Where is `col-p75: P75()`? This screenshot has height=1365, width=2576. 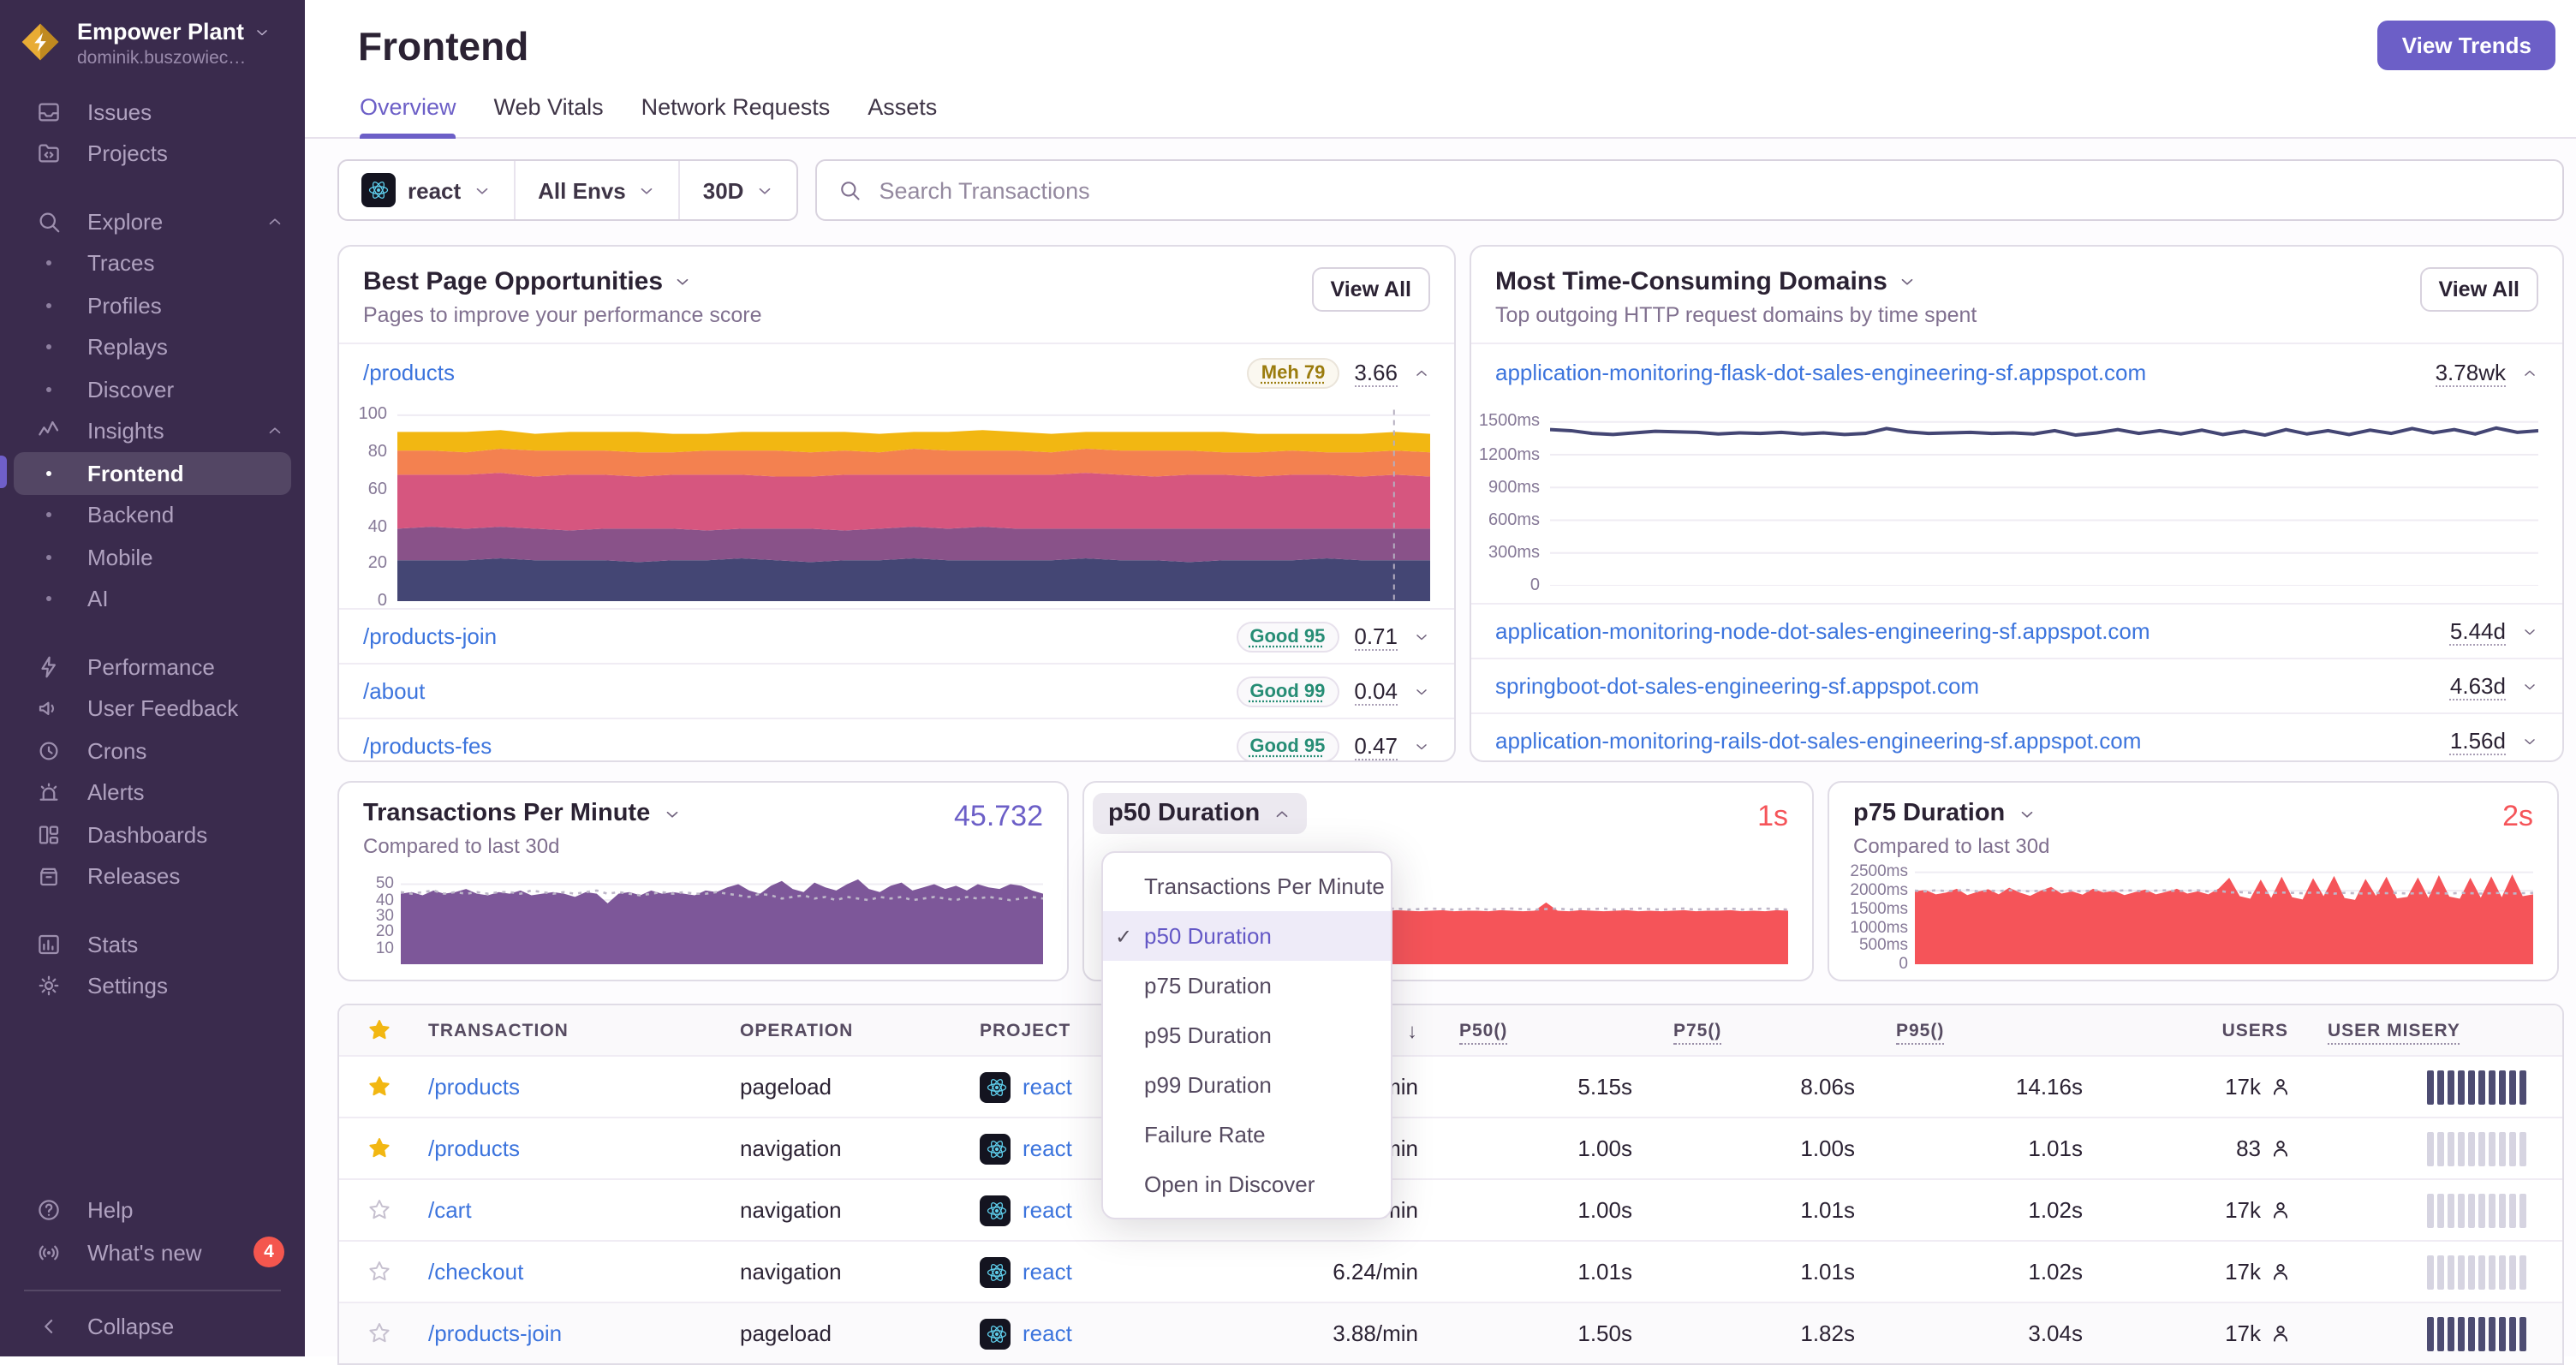 col-p75: P75() is located at coordinates (1744, 1032).